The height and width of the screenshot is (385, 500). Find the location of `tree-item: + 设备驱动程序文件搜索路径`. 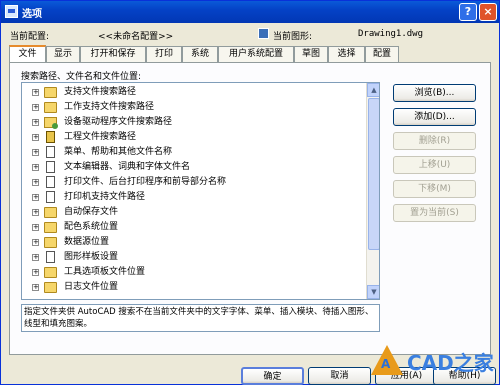

tree-item: + 设备驱动程序文件搜索路径 is located at coordinates (194, 122).